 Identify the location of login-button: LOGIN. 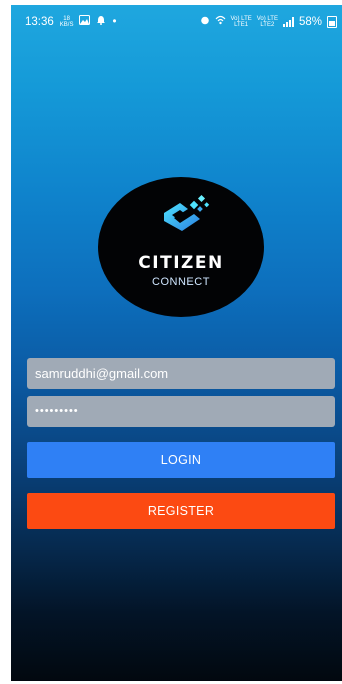
(181, 460).